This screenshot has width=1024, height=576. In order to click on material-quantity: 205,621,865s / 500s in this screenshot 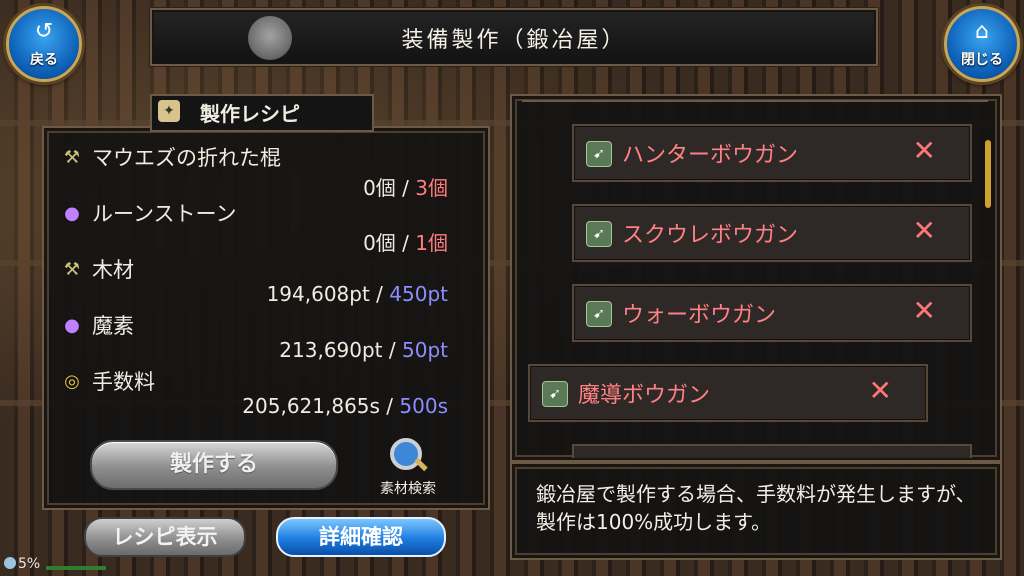, I will do `click(345, 406)`.